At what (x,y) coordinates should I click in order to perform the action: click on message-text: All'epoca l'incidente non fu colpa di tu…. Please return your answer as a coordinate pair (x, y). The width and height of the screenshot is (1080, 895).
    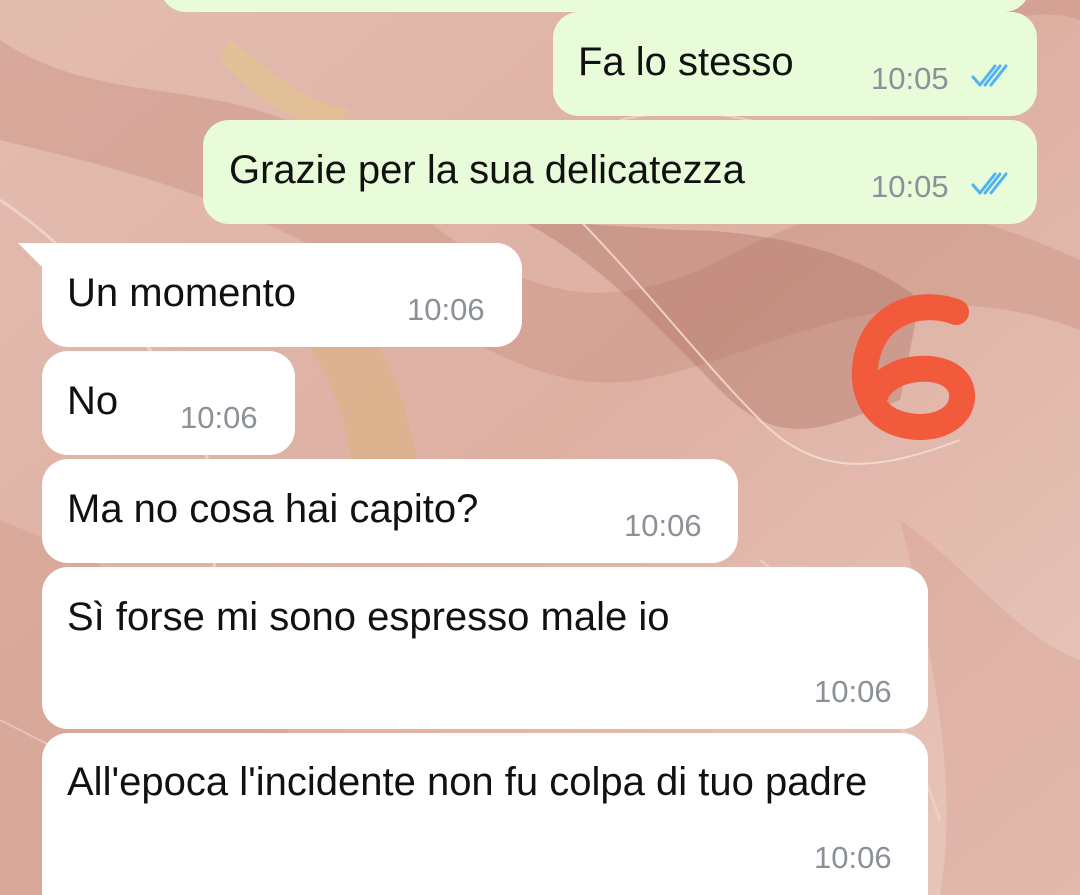
    Looking at the image, I should click on (467, 782).